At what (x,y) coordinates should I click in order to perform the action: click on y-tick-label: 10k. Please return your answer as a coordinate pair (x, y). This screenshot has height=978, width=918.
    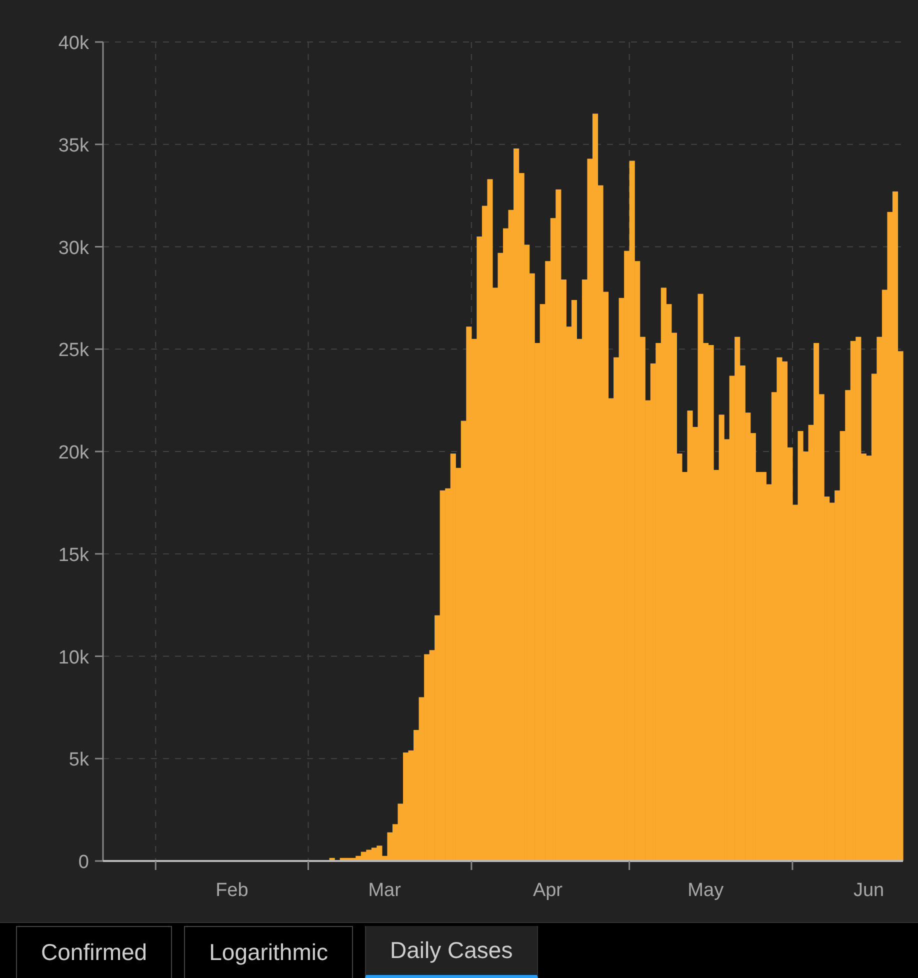
    Looking at the image, I should click on (73, 657).